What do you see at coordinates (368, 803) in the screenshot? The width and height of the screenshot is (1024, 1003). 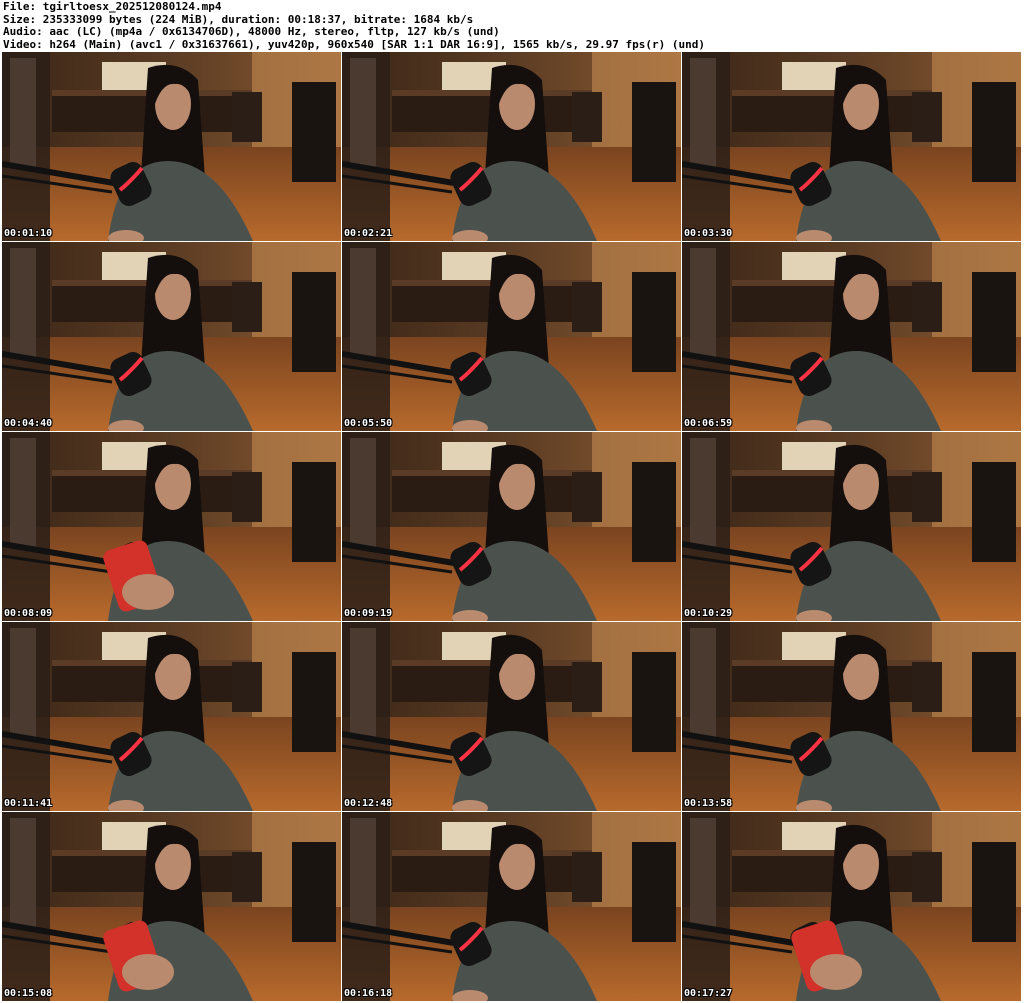 I see `thumbnail-timestamp: 00:12:48` at bounding box center [368, 803].